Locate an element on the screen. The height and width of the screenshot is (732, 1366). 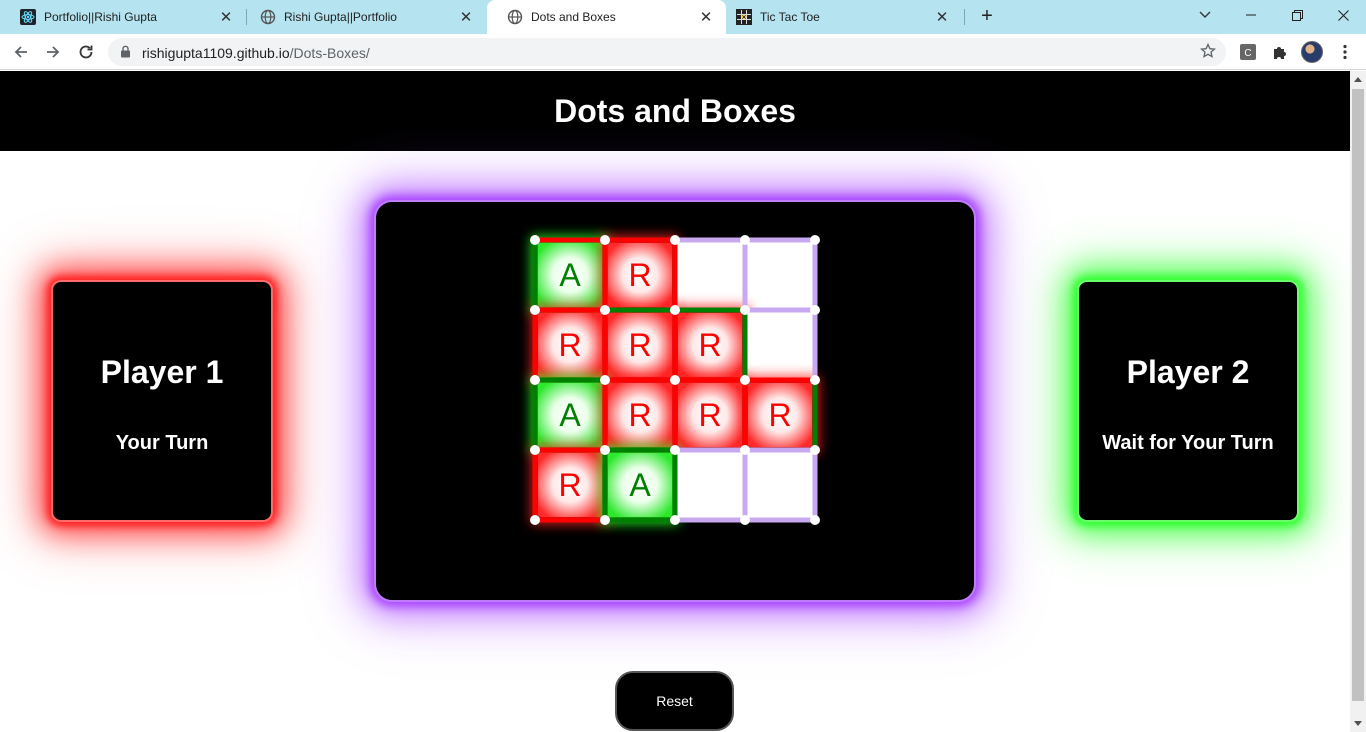
new-tab-button: + is located at coordinates (987, 17).